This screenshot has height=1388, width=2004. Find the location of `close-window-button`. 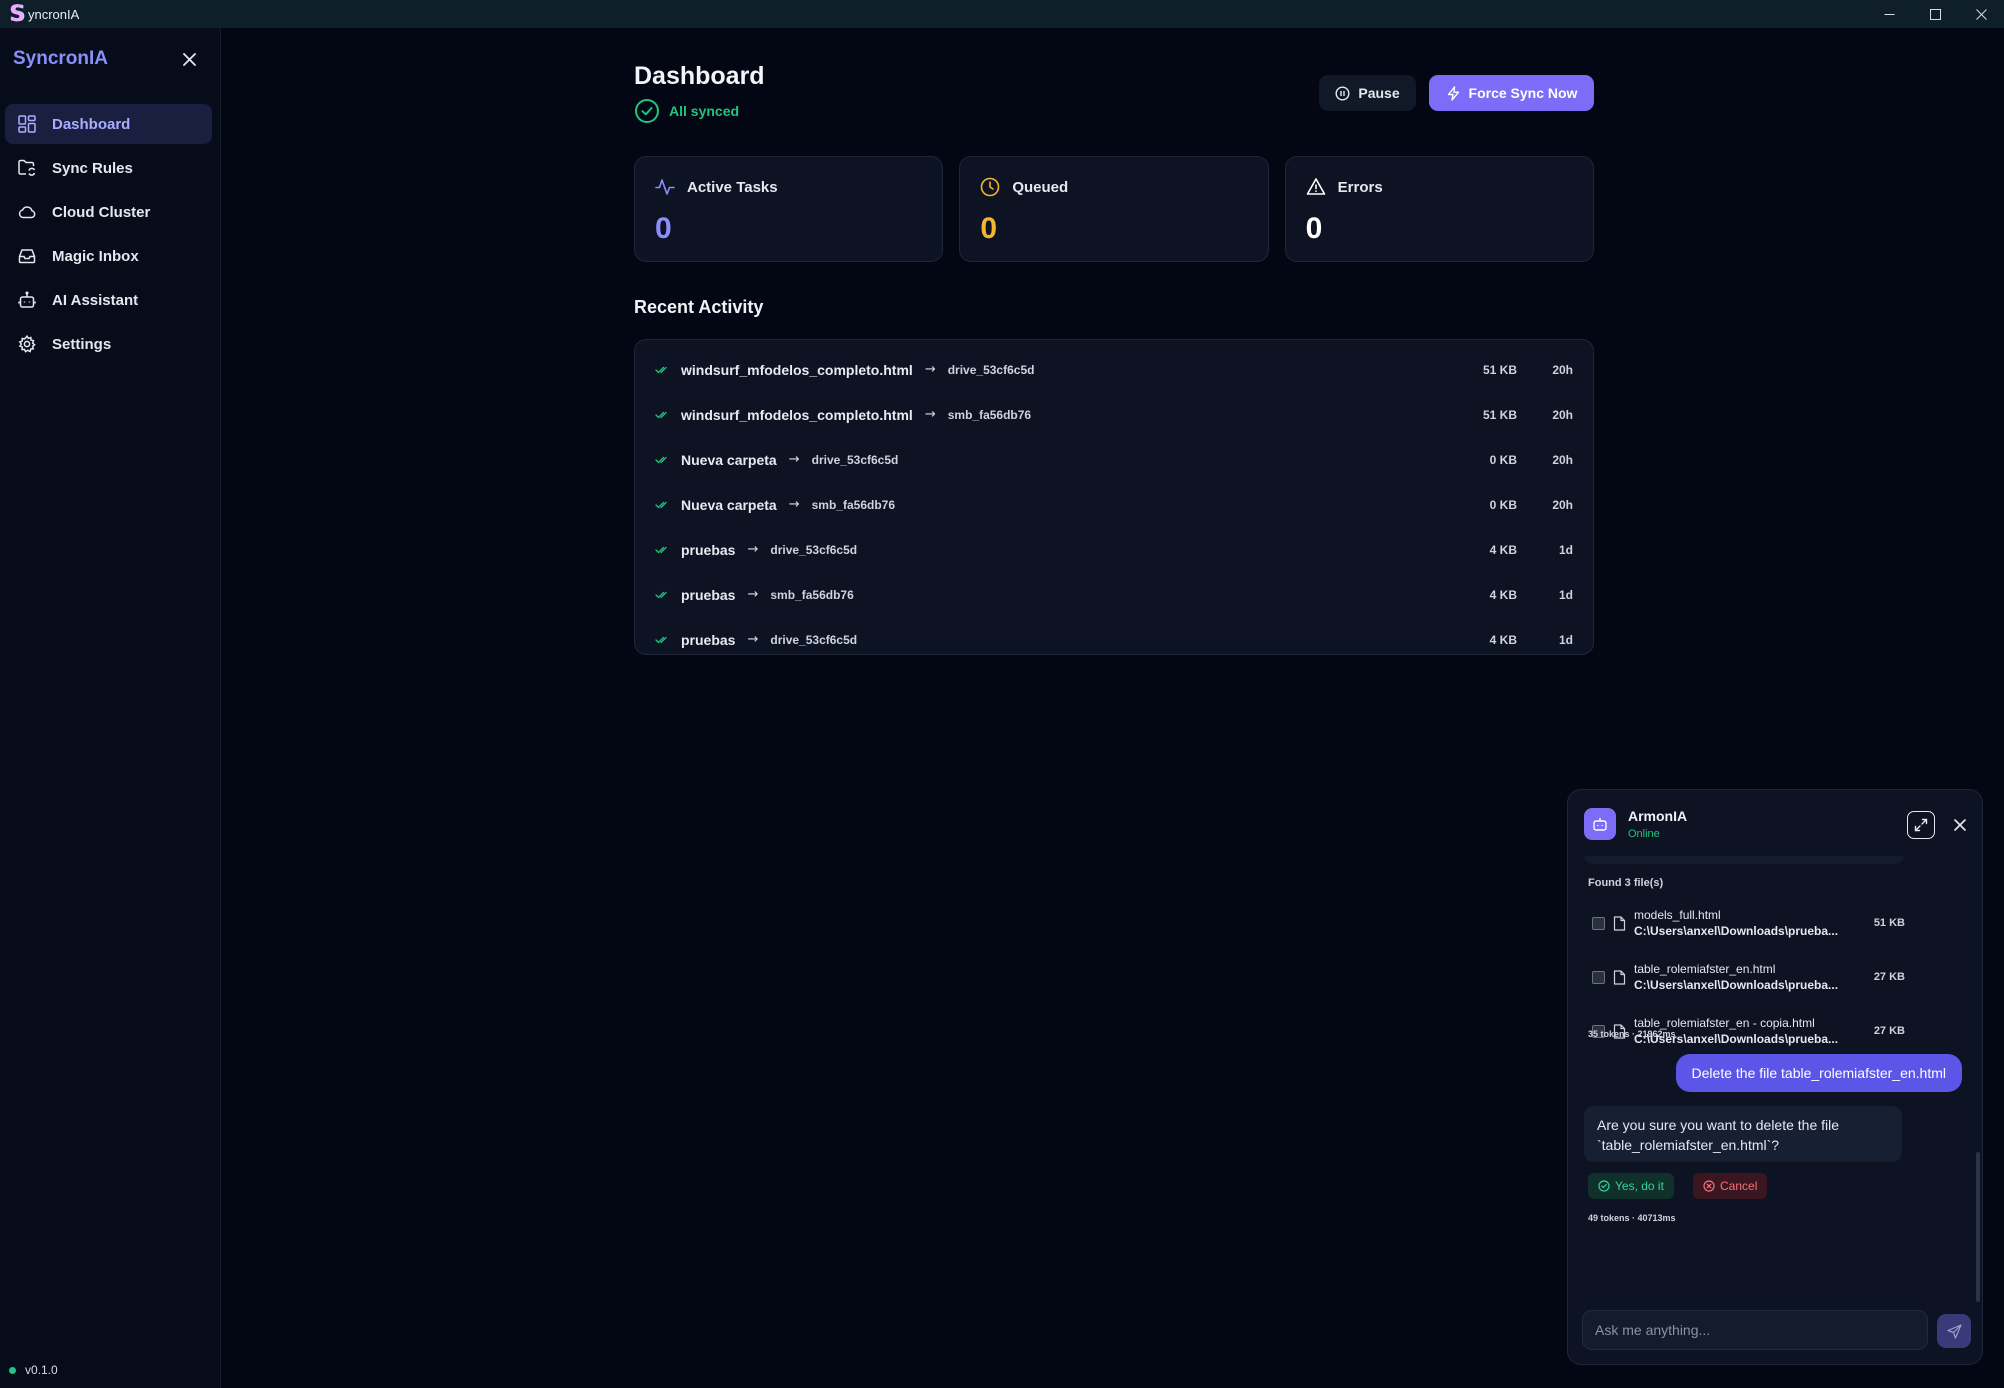

close-window-button is located at coordinates (1981, 14).